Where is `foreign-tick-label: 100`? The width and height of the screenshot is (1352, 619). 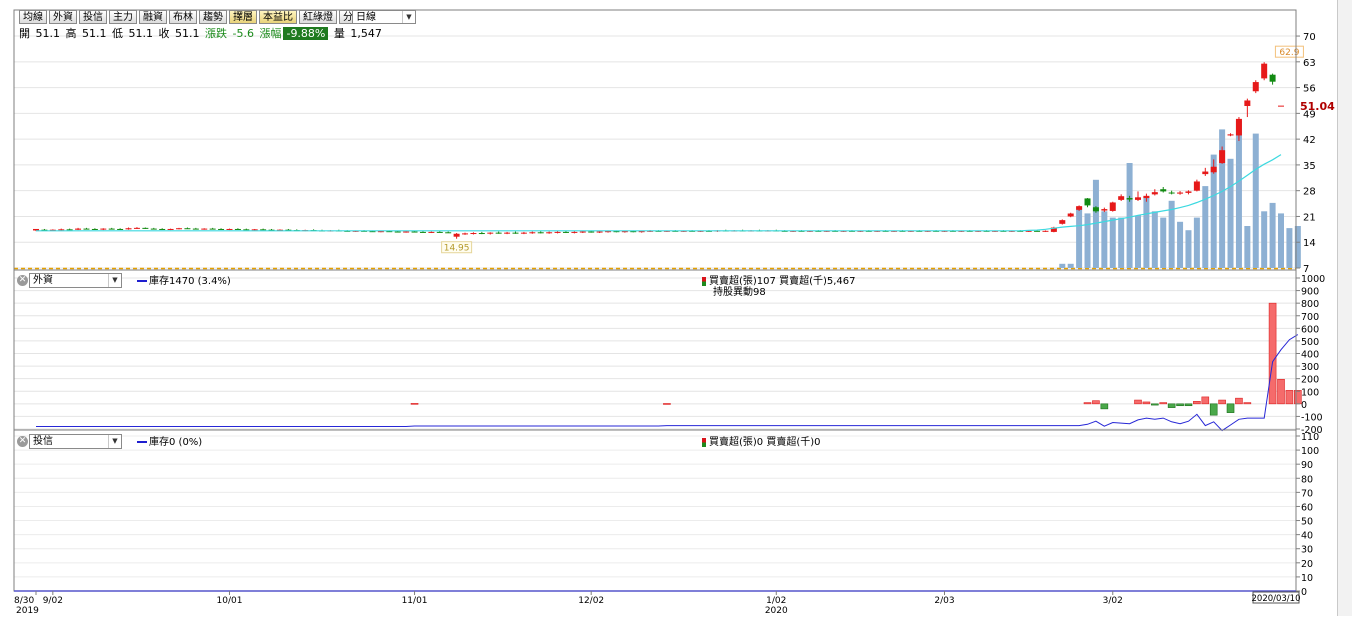
foreign-tick-label: 100 is located at coordinates (1310, 392).